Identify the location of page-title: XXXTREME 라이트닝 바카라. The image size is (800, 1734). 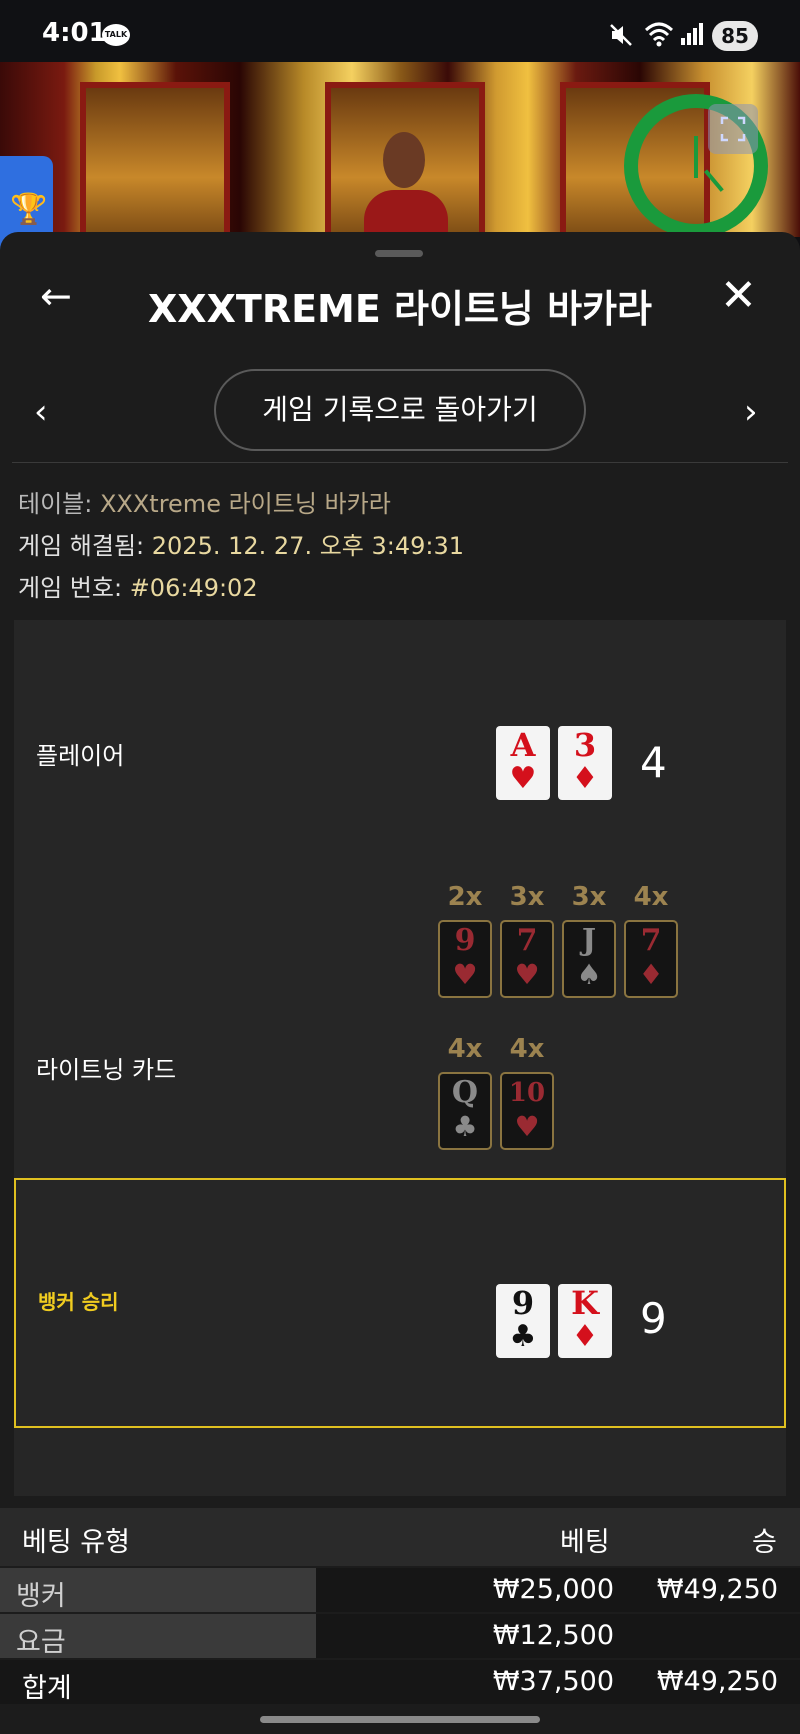
(400, 309).